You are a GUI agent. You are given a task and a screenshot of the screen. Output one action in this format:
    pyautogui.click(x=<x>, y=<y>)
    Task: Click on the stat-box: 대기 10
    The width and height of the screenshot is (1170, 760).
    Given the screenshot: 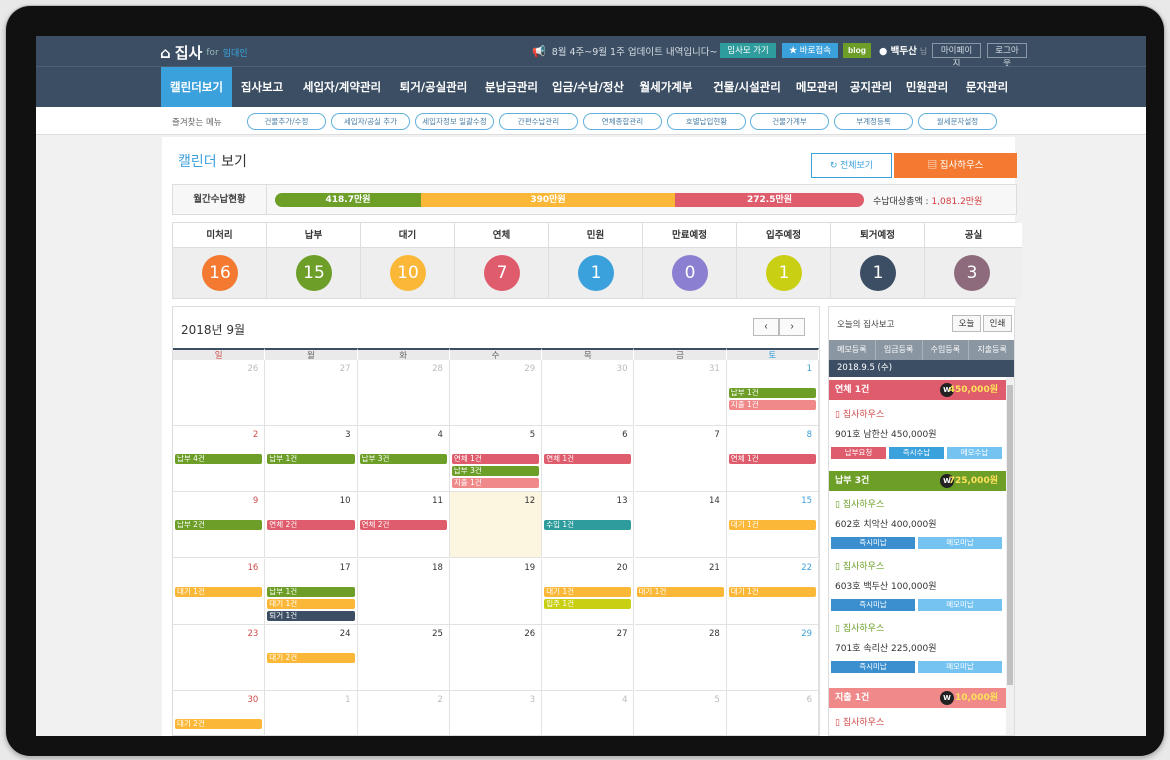 What is the action you would take?
    pyautogui.click(x=408, y=260)
    